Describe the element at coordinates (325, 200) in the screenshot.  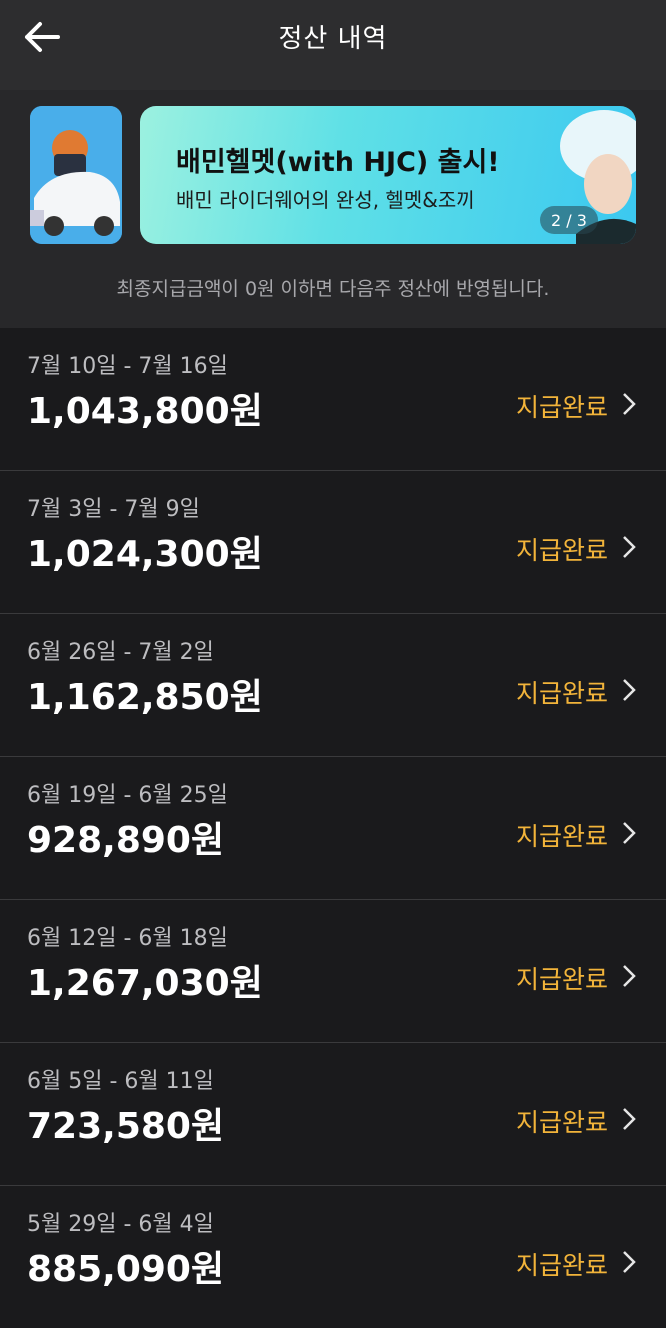
I see `banner-subtitle: 배민 라이더웨어의 완성, 헬멧&조끼` at that location.